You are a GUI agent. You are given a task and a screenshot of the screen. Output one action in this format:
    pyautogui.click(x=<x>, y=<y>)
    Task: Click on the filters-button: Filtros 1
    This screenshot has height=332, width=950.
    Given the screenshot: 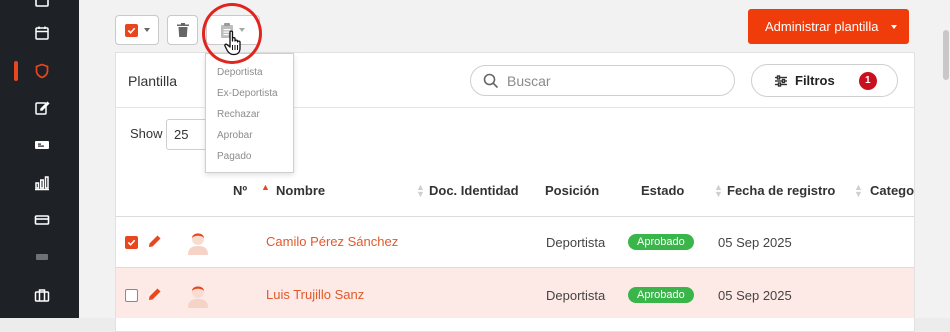 What is the action you would take?
    pyautogui.click(x=824, y=80)
    